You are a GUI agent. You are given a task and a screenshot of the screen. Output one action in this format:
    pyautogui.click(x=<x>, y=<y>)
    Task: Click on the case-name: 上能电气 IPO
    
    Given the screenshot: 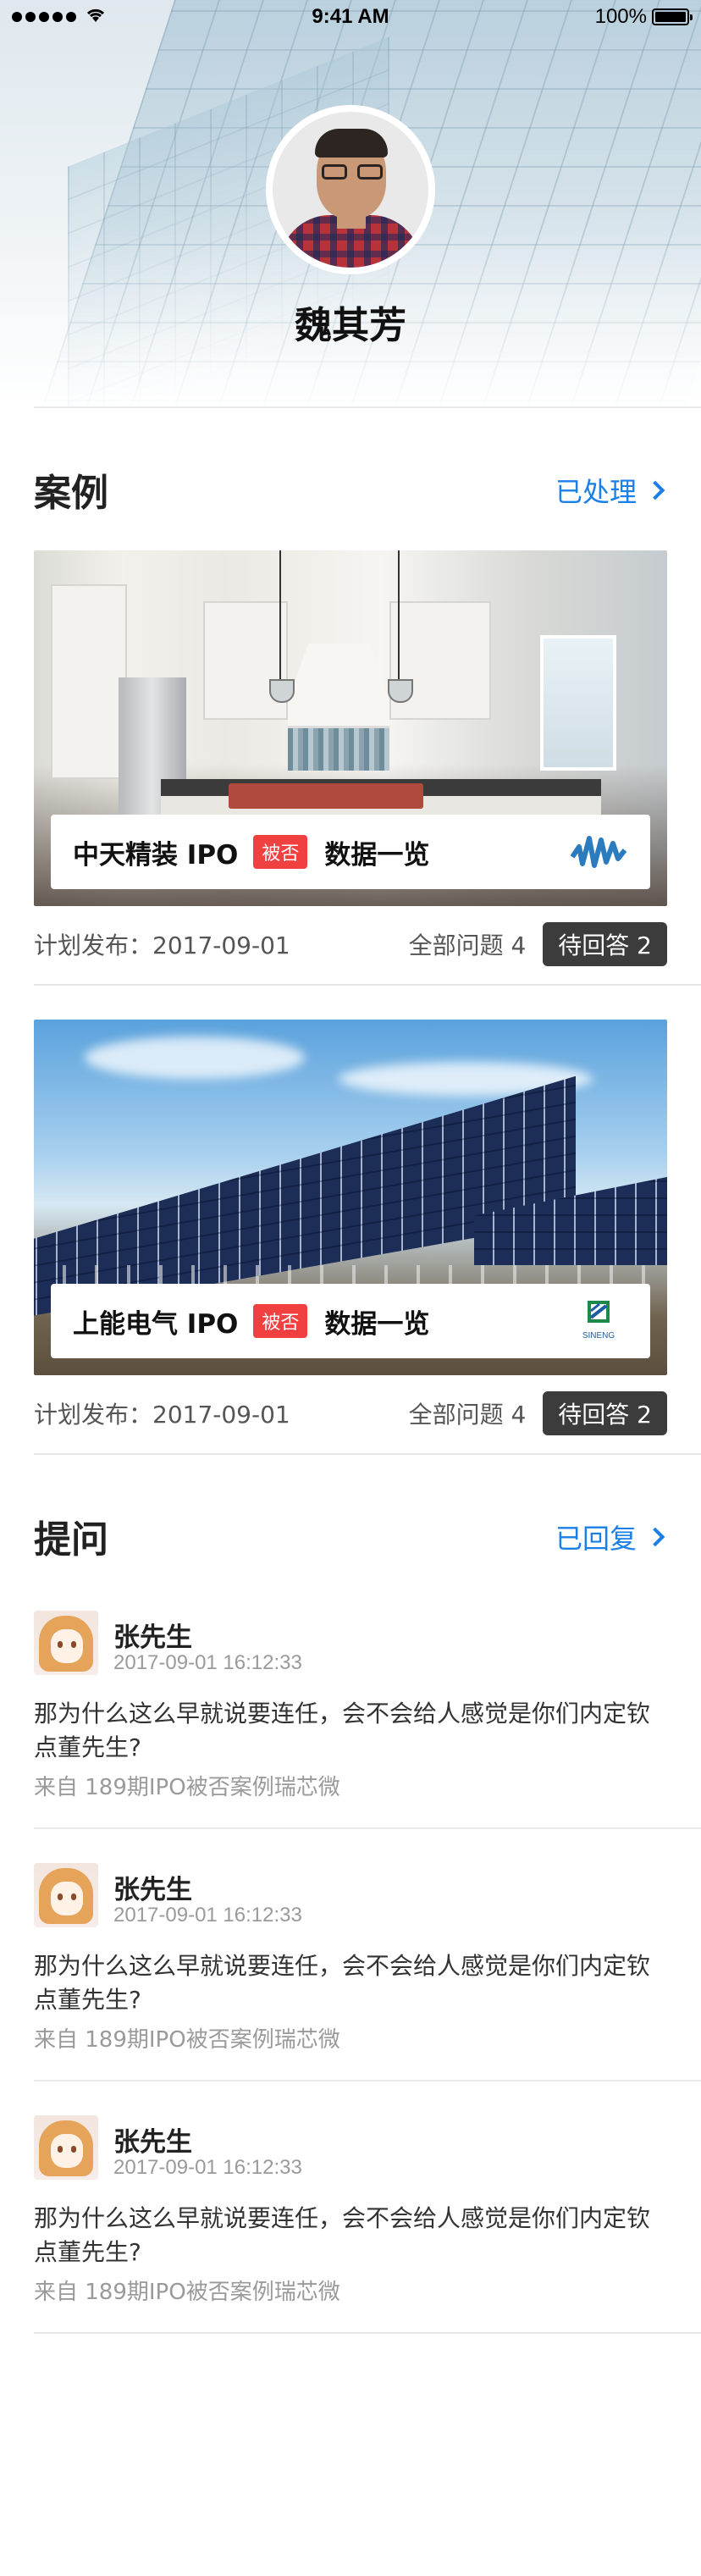 What is the action you would take?
    pyautogui.click(x=156, y=1324)
    